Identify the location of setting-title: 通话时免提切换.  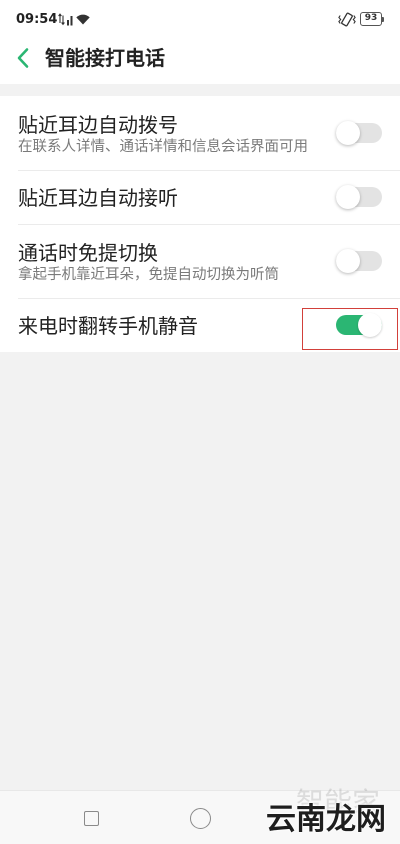
(88, 252).